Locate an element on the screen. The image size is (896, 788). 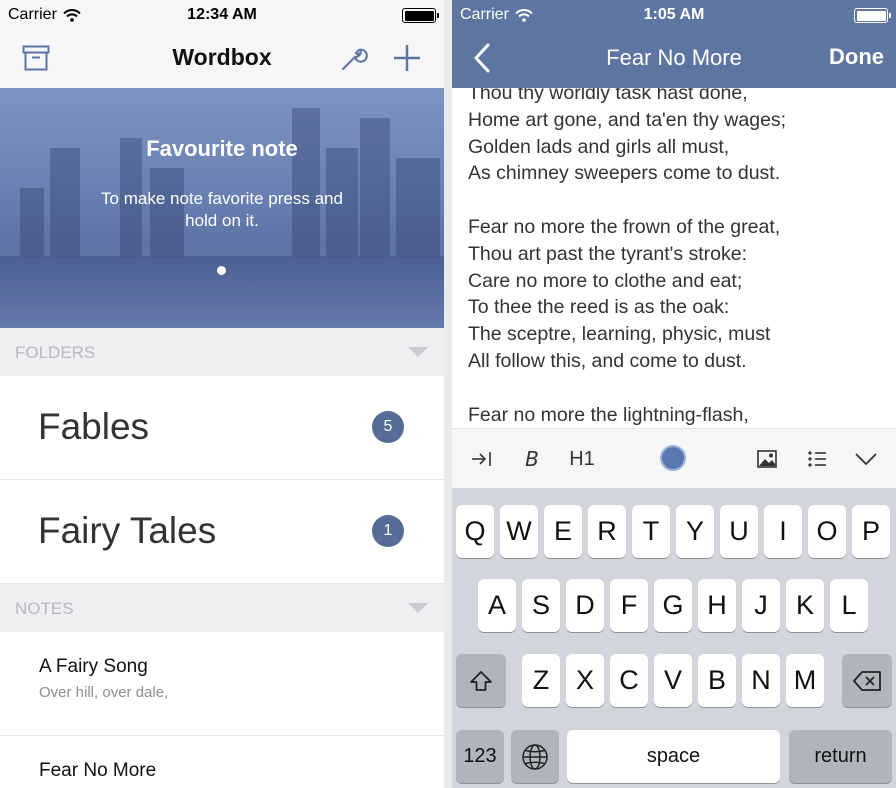
status-time: 12:34 AM is located at coordinates (222, 14).